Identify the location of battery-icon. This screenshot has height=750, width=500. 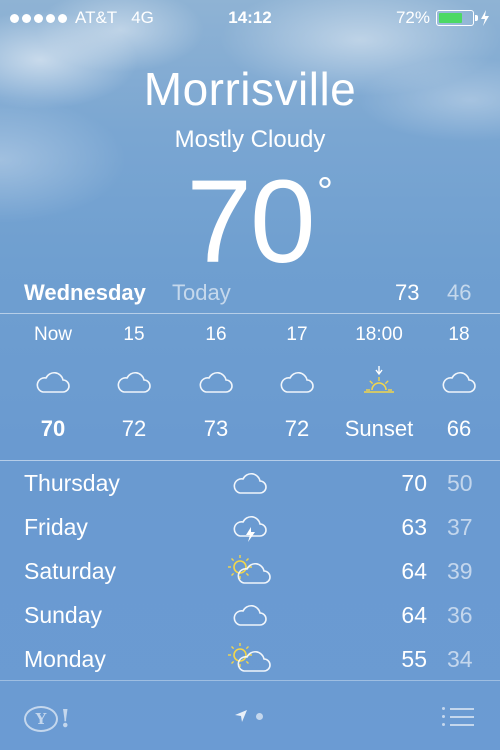
(457, 18).